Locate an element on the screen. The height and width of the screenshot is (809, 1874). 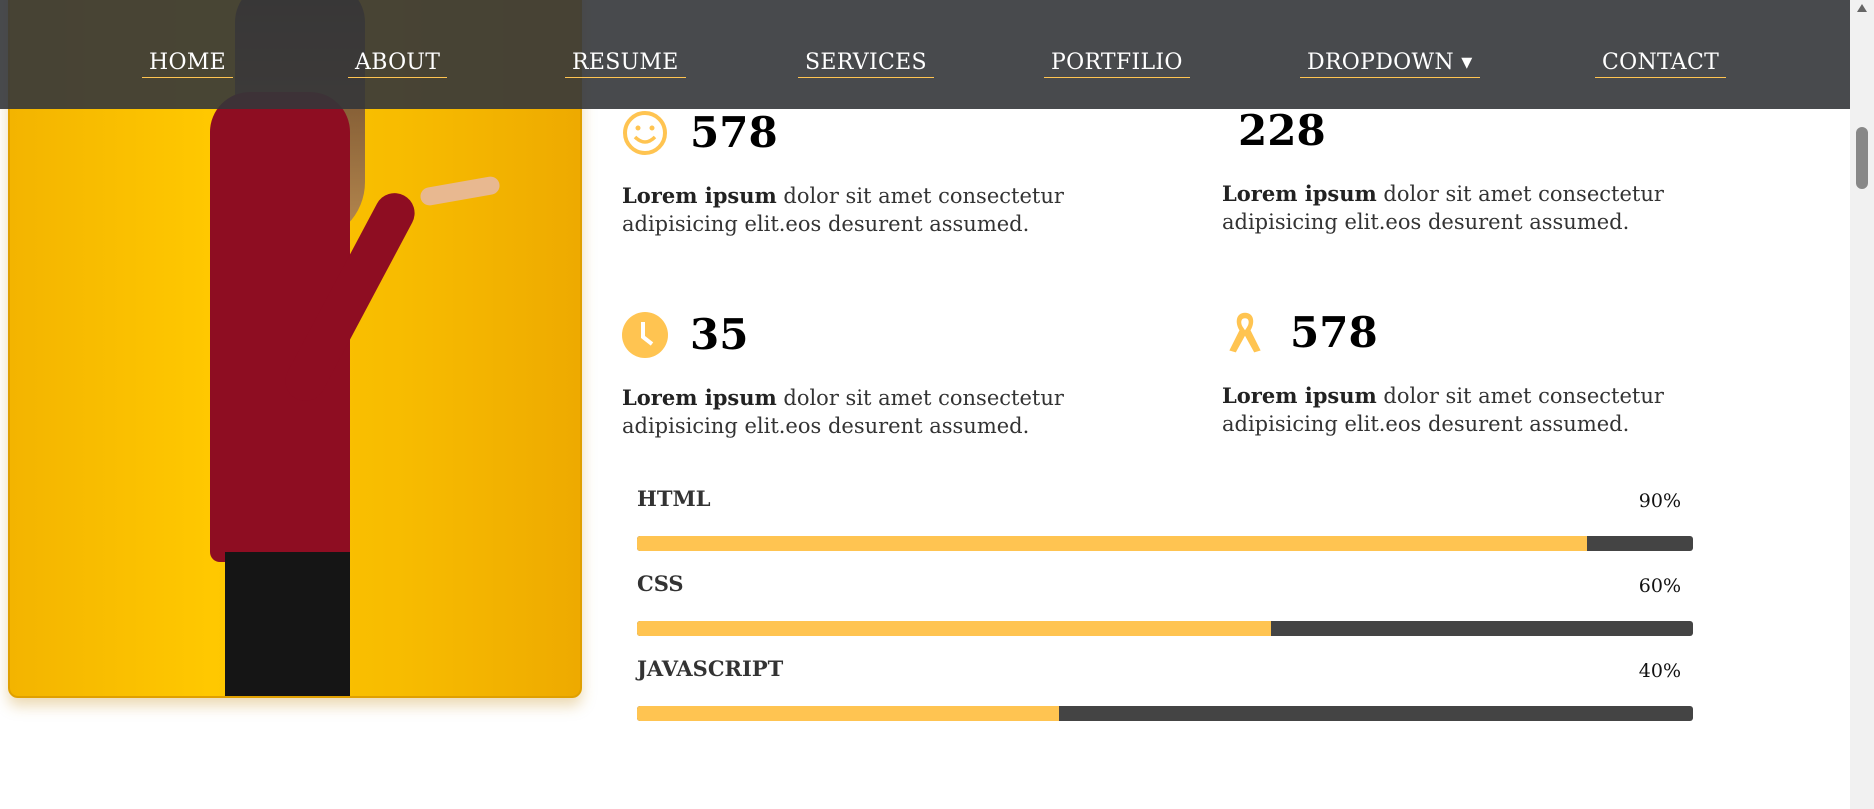
nav-services: SERVICES is located at coordinates (866, 64).